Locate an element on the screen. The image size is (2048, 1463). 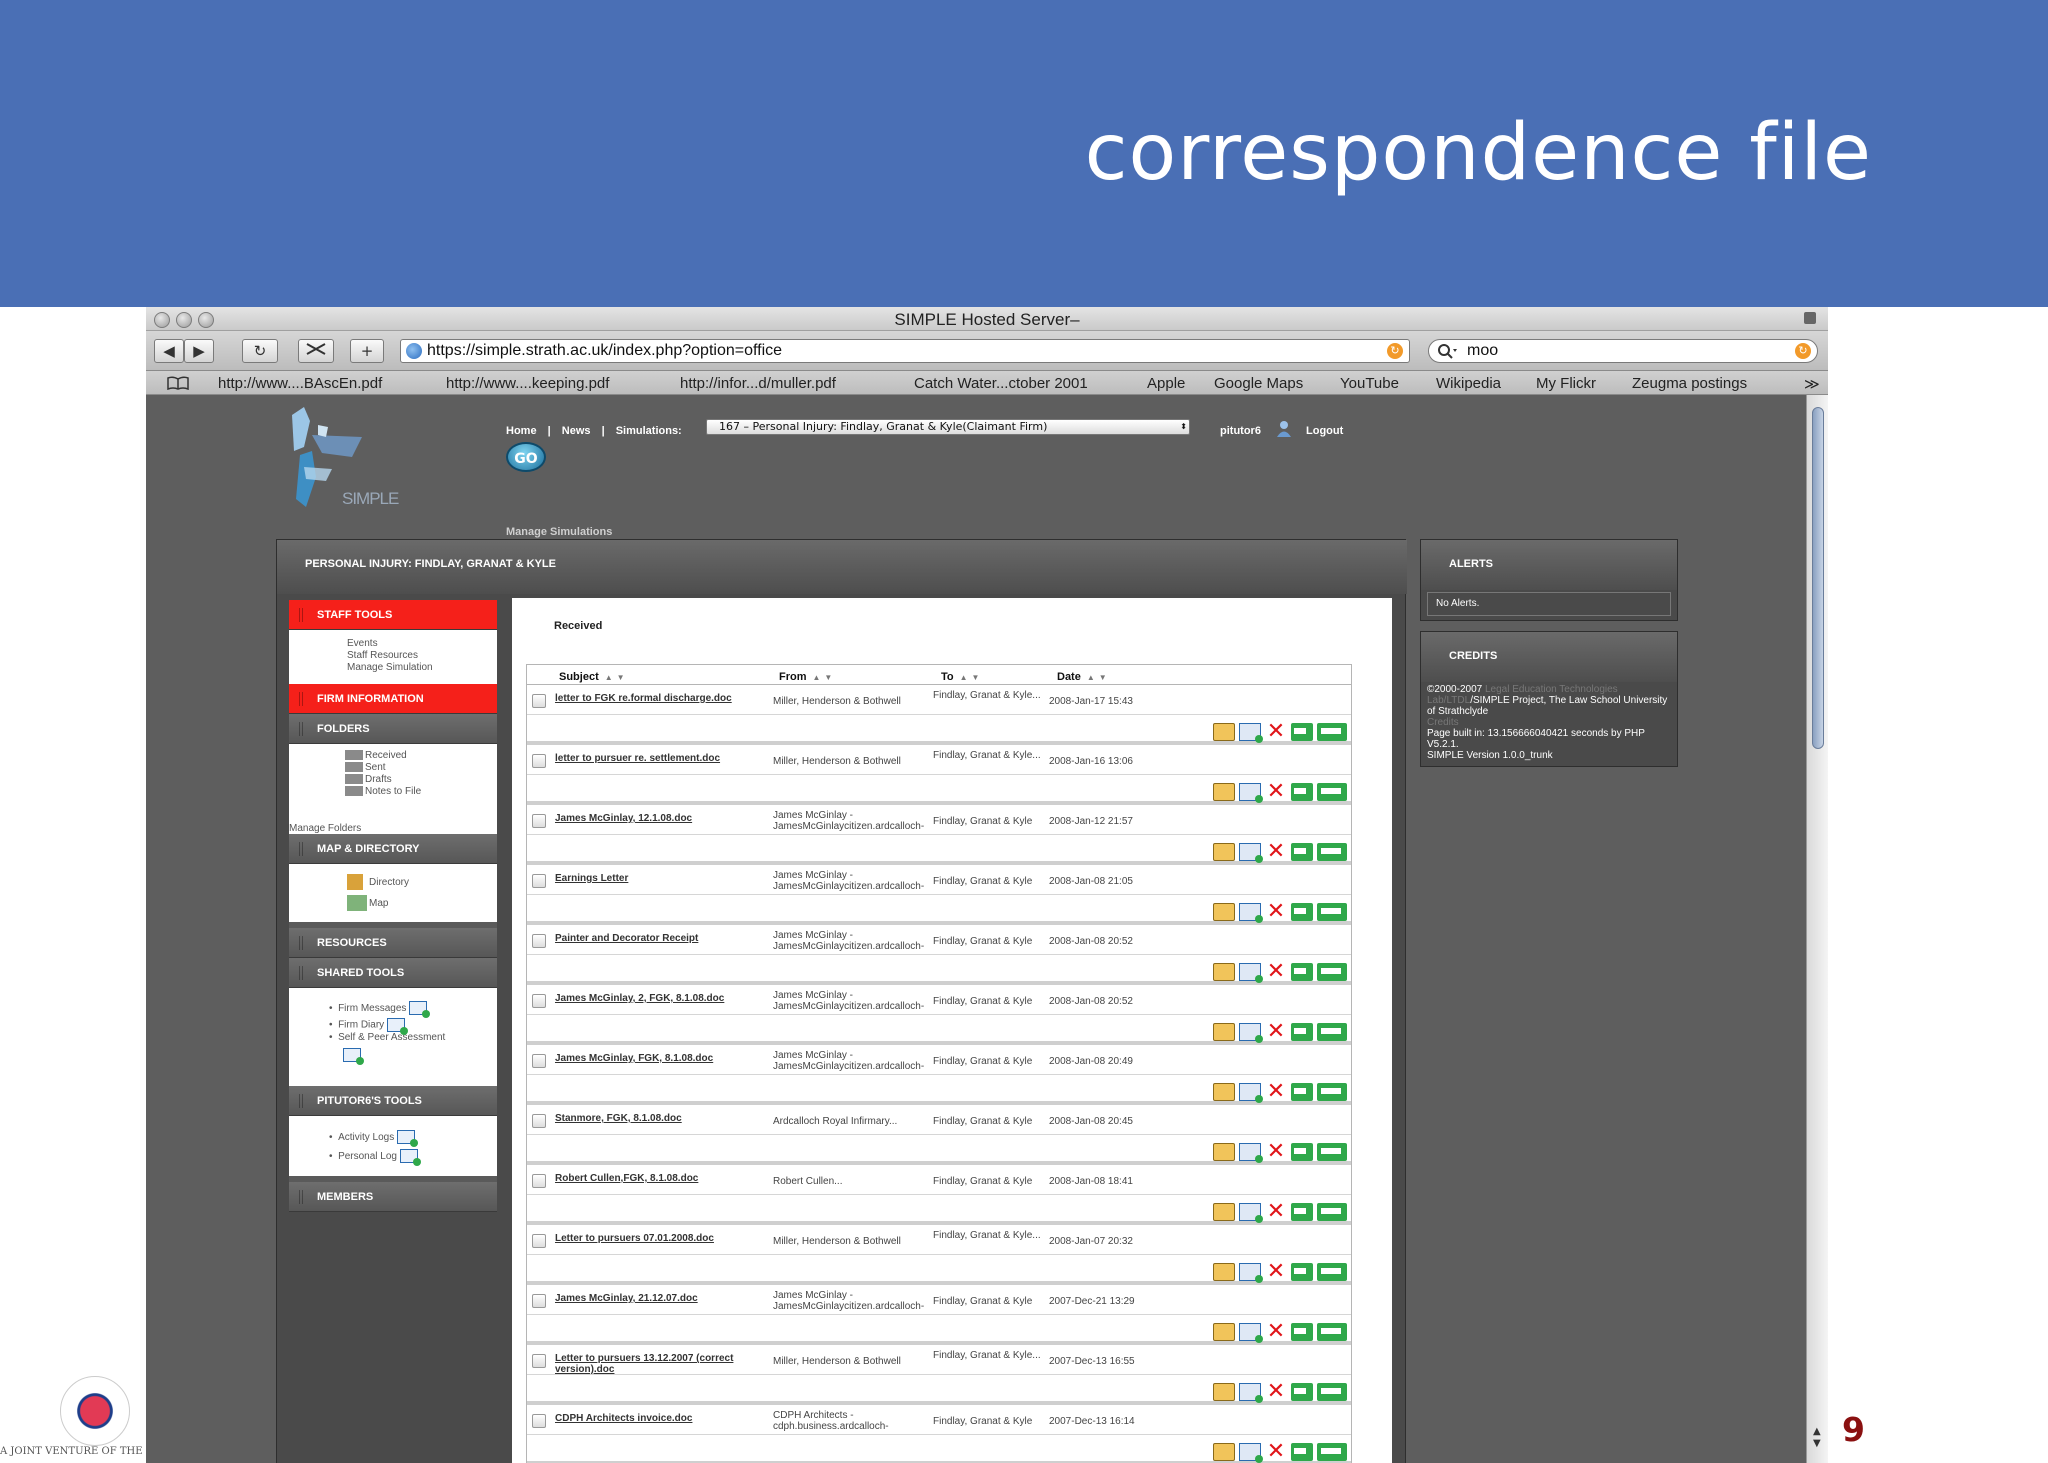
sidebar-item-members: MEMBERS is located at coordinates (393, 1197).